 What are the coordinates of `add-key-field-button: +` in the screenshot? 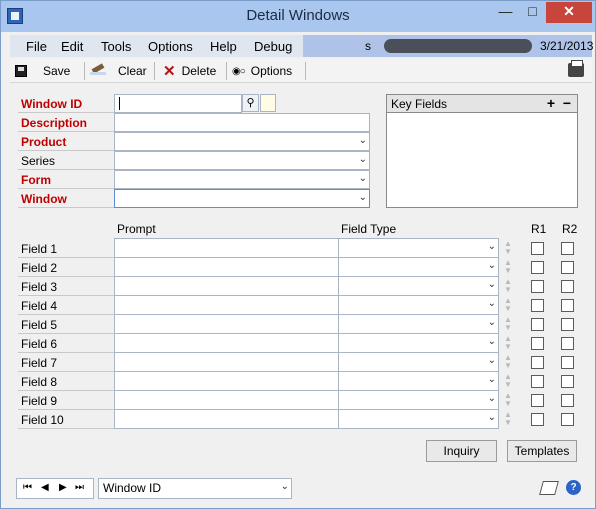 It's located at (551, 103).